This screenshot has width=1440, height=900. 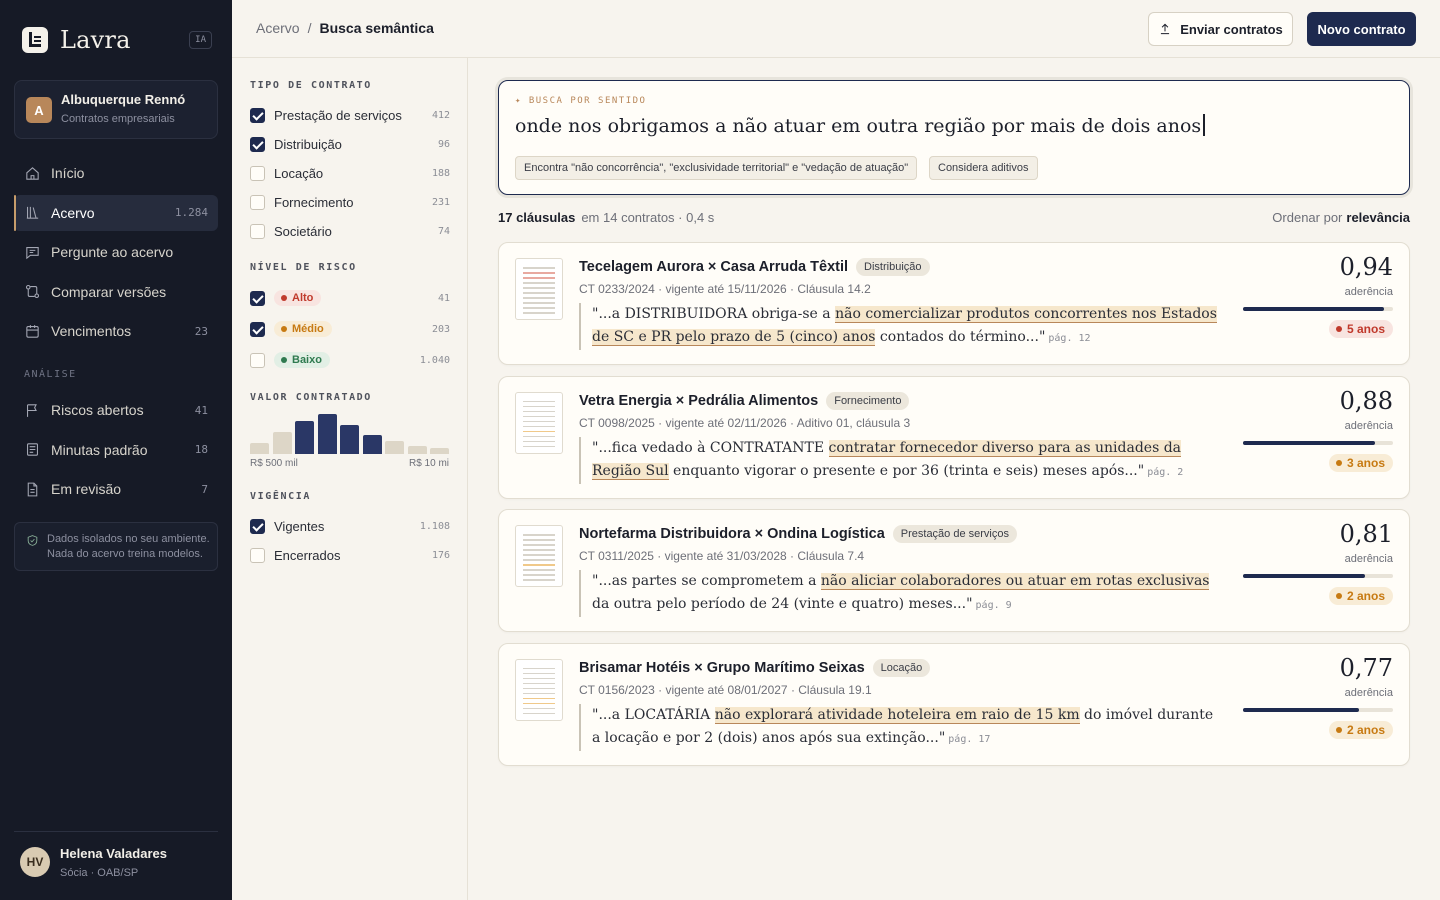 What do you see at coordinates (1366, 267) in the screenshot?
I see `relevance-score: 0,94` at bounding box center [1366, 267].